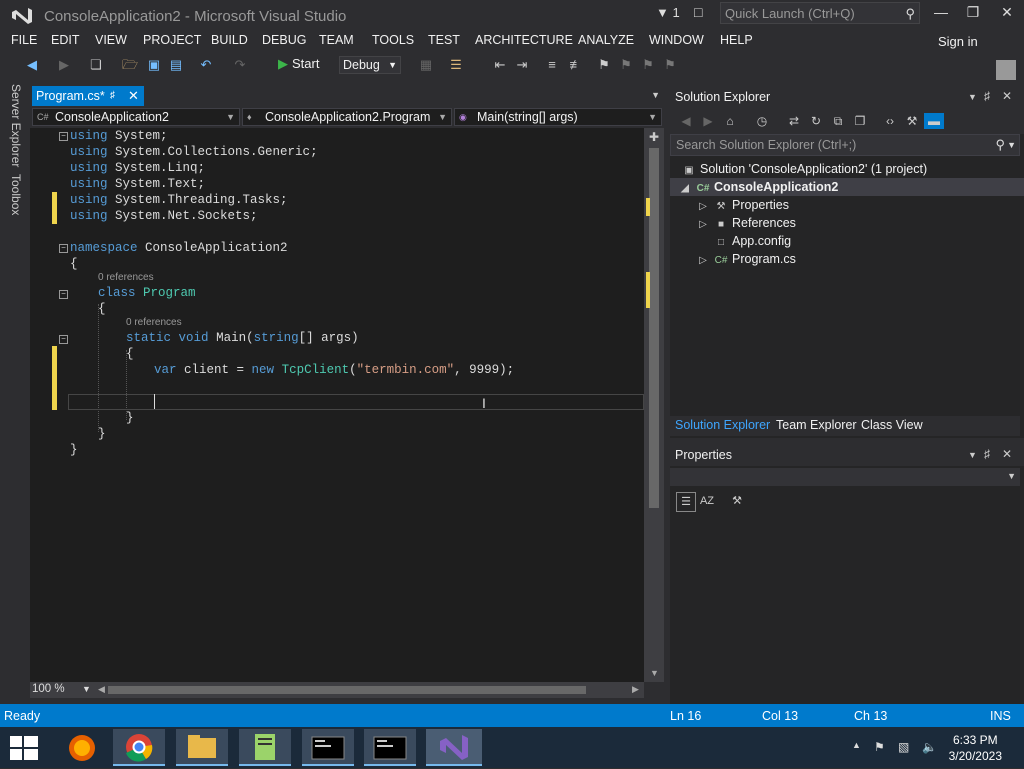 This screenshot has width=1024, height=769. Describe the element at coordinates (838, 121) in the screenshot. I see `collapse-all-icon: ⧉` at that location.